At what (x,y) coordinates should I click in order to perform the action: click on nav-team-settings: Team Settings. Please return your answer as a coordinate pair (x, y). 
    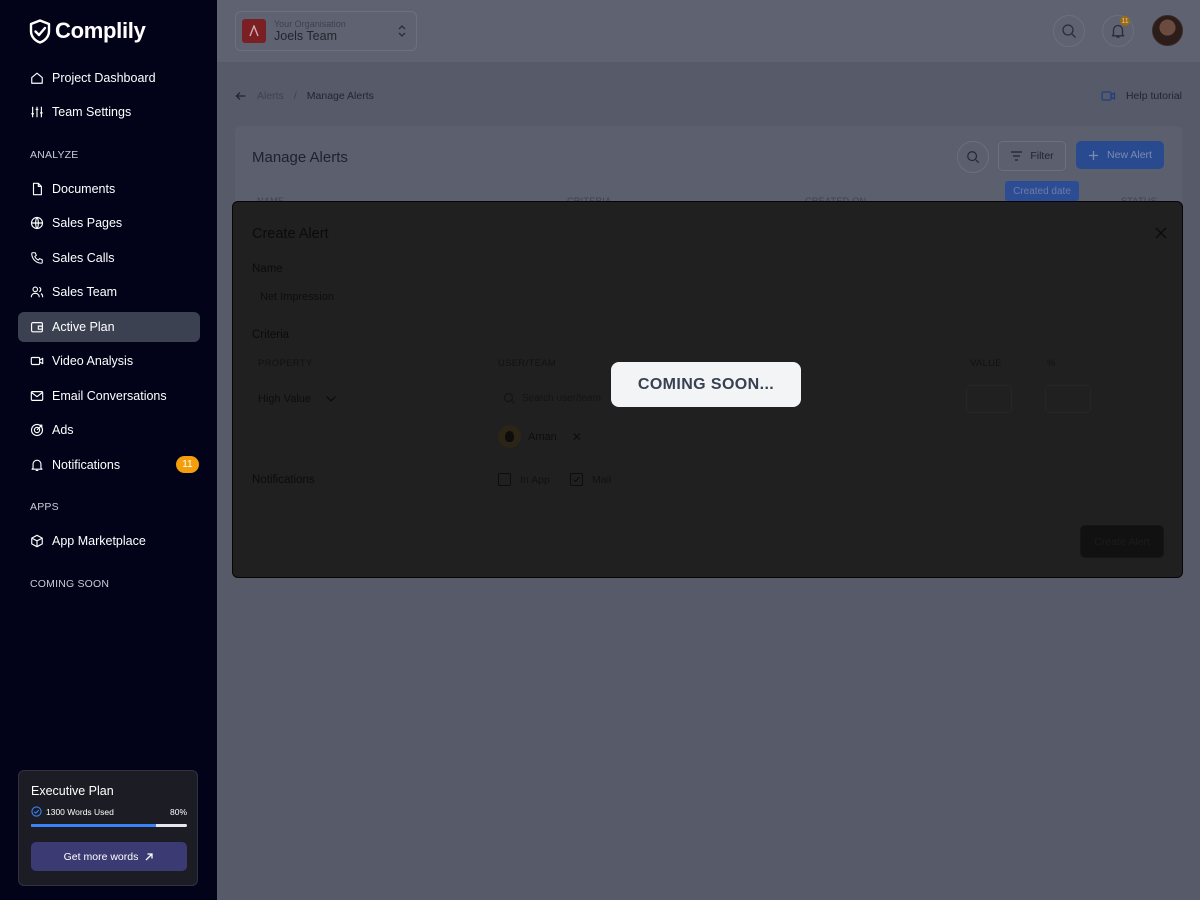
    Looking at the image, I should click on (109, 112).